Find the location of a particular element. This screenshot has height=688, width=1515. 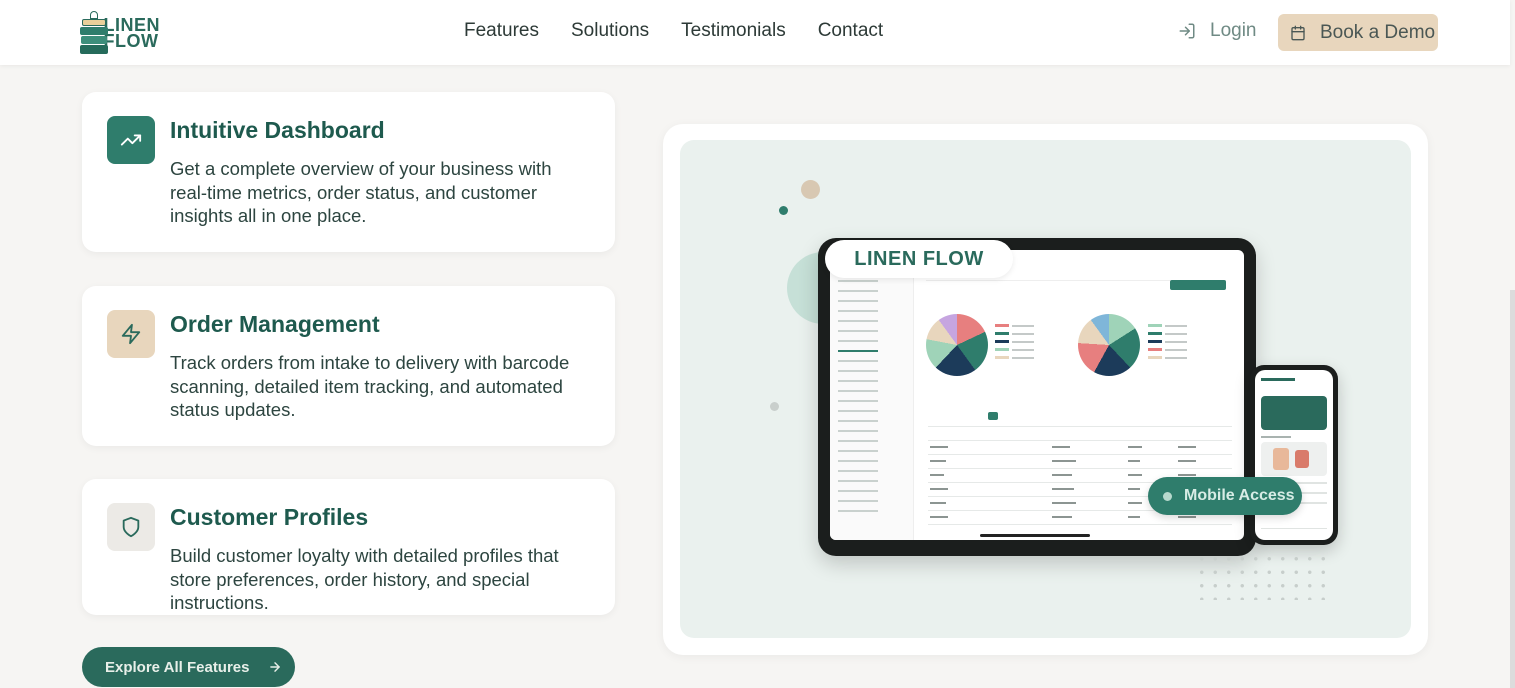

calendar-icon is located at coordinates (1298, 32).